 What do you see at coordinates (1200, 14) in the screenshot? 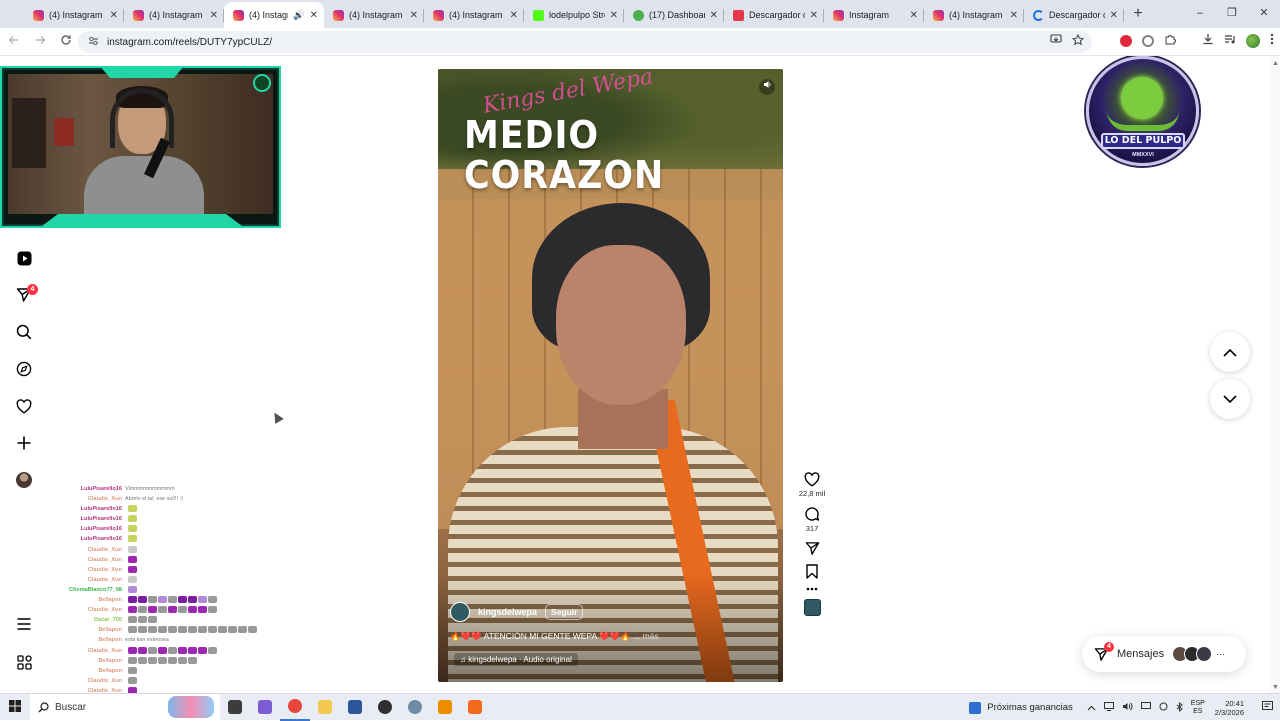
I see `minimize-button: –` at bounding box center [1200, 14].